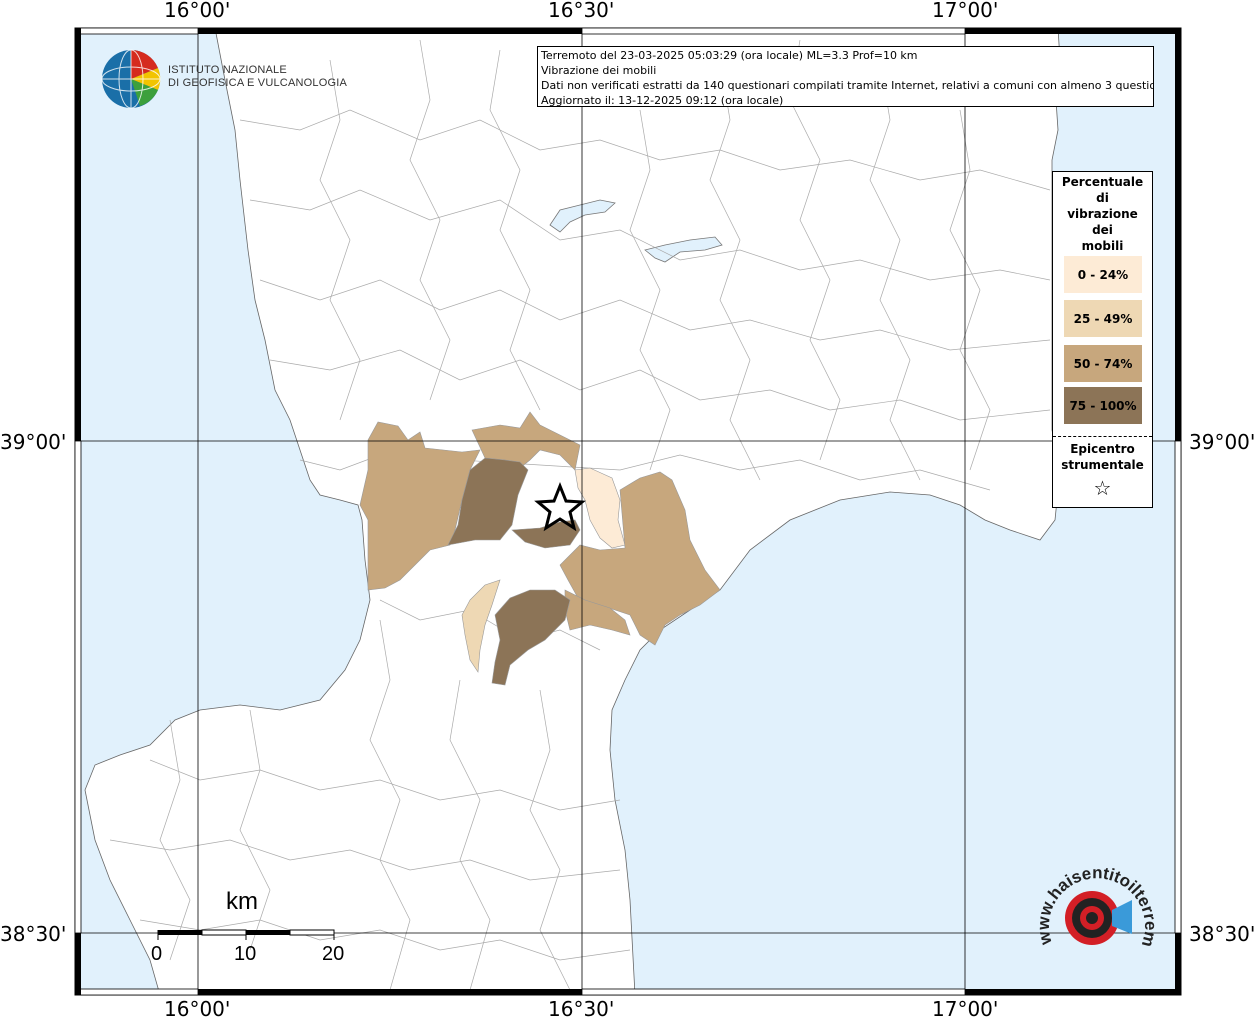  What do you see at coordinates (1102, 436) in the screenshot?
I see `legend-divider` at bounding box center [1102, 436].